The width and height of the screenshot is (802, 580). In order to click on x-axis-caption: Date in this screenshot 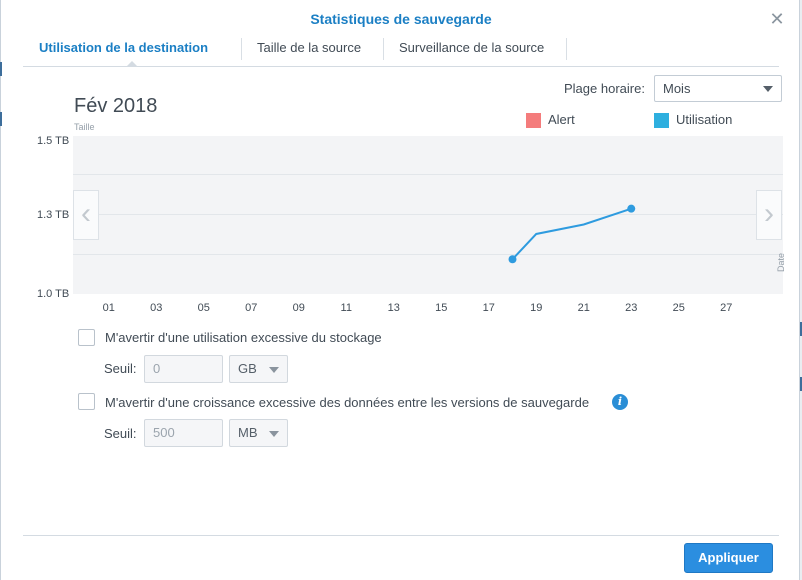, I will do `click(781, 262)`.